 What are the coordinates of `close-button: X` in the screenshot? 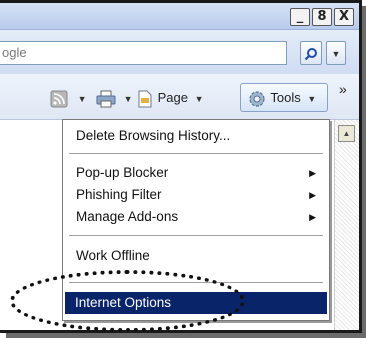 It's located at (344, 17).